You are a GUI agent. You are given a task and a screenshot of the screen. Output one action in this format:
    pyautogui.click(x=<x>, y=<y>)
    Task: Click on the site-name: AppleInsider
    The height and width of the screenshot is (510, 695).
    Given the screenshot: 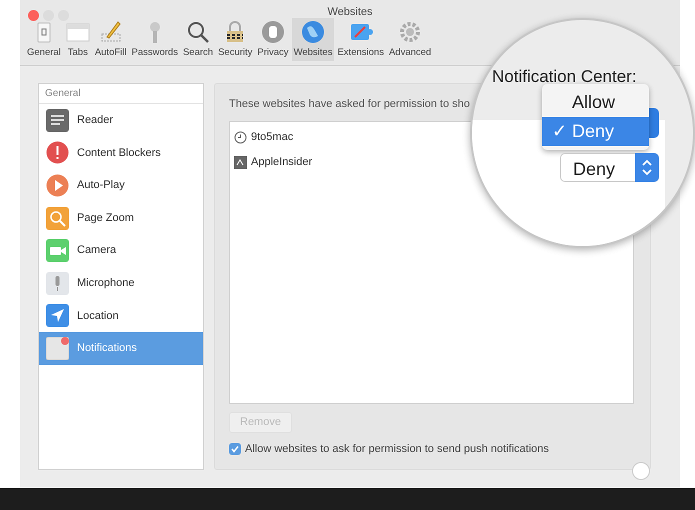 What is the action you would take?
    pyautogui.click(x=281, y=162)
    